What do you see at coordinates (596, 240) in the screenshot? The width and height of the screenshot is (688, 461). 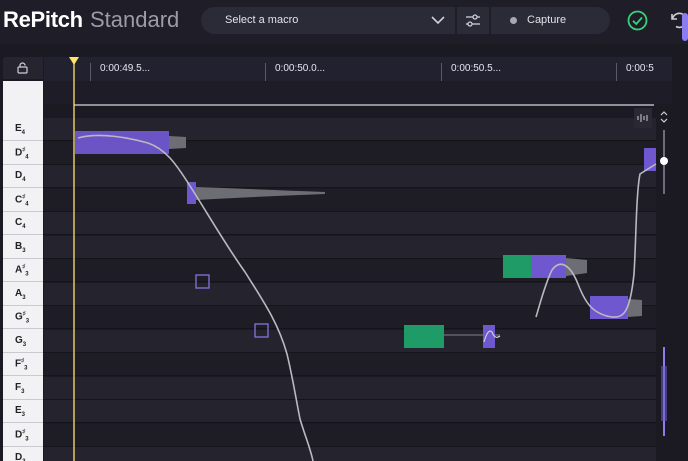 I see `pitch-curve` at bounding box center [596, 240].